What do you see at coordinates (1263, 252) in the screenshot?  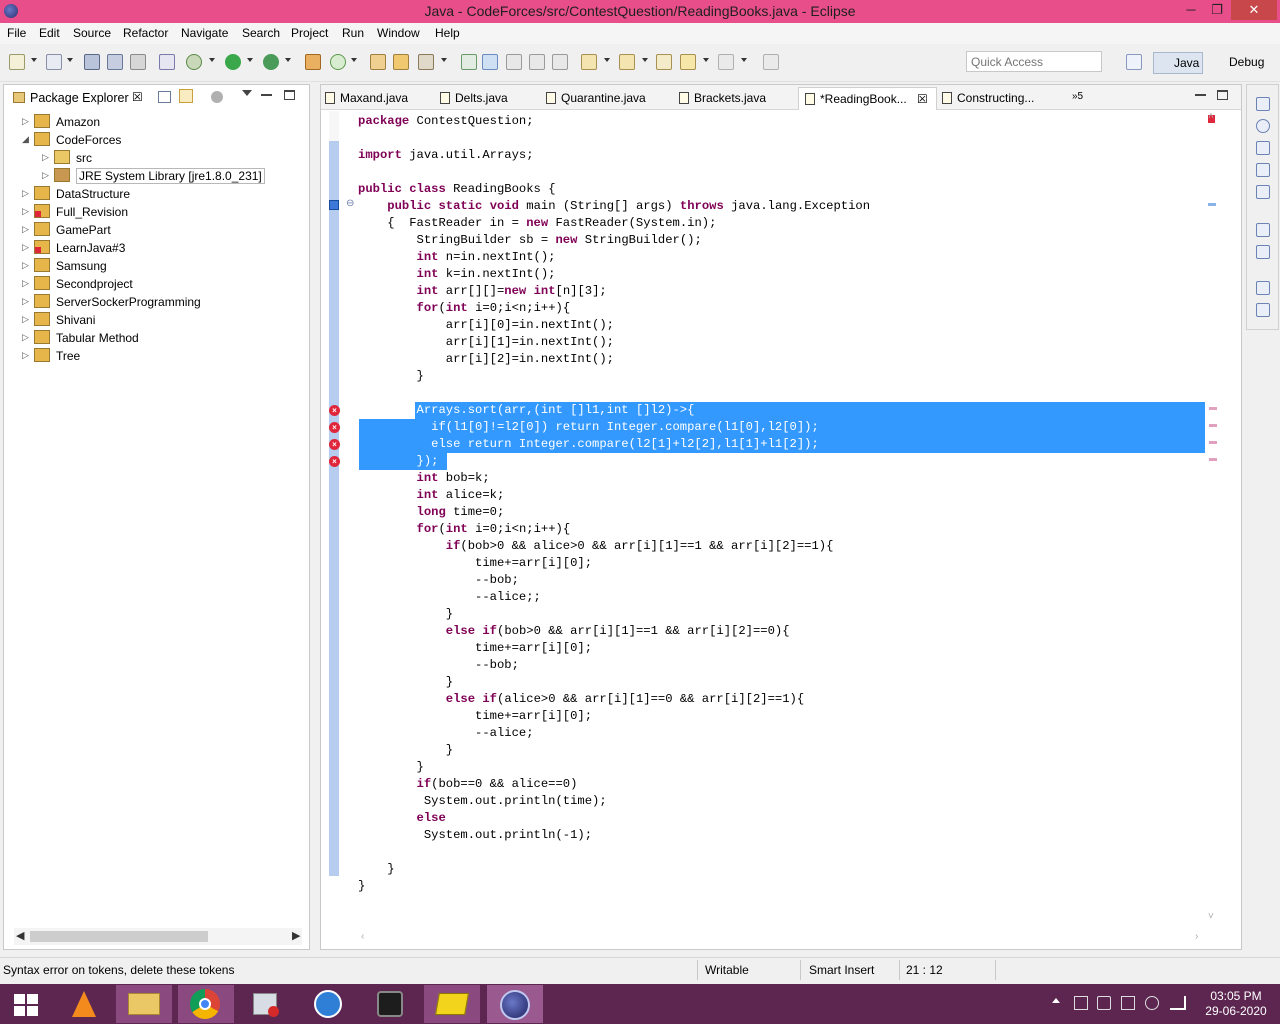 I see `outline-icon` at bounding box center [1263, 252].